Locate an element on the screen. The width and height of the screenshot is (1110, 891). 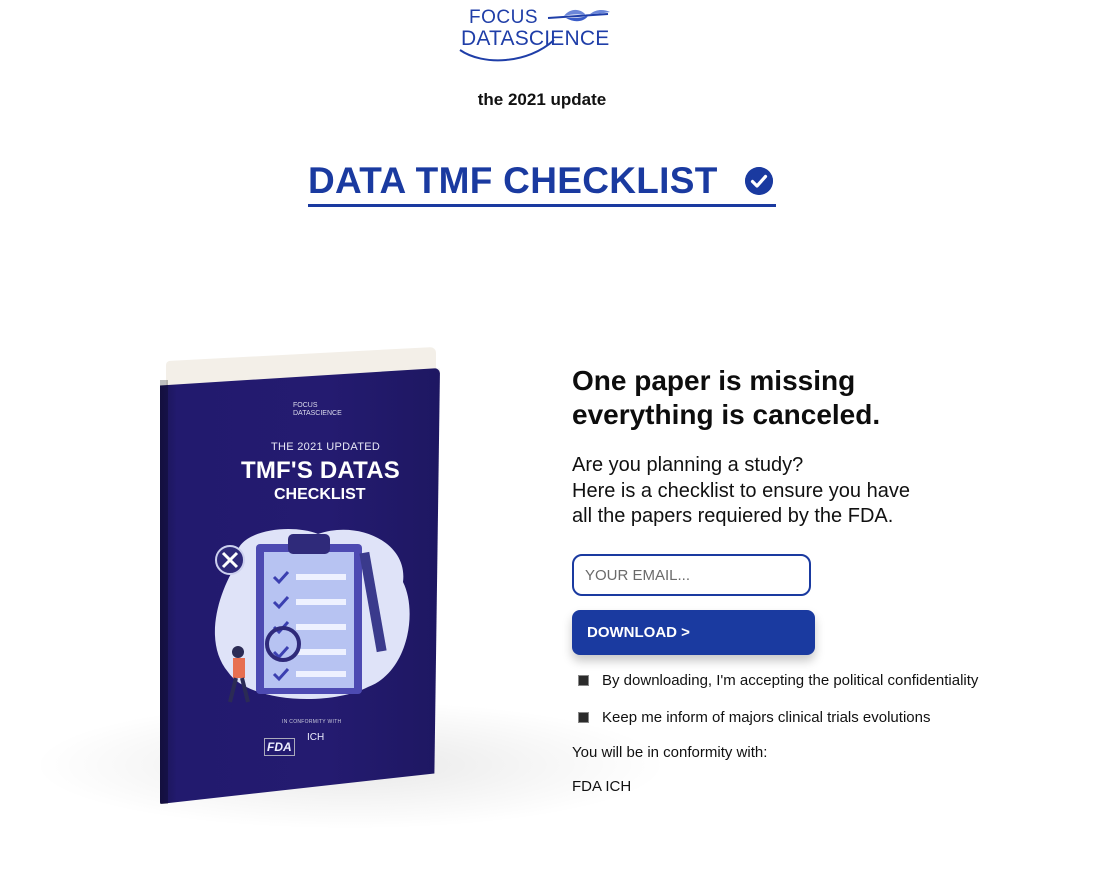
page-title: DATA TMF CHECKLIST is located at coordinates (542, 182).